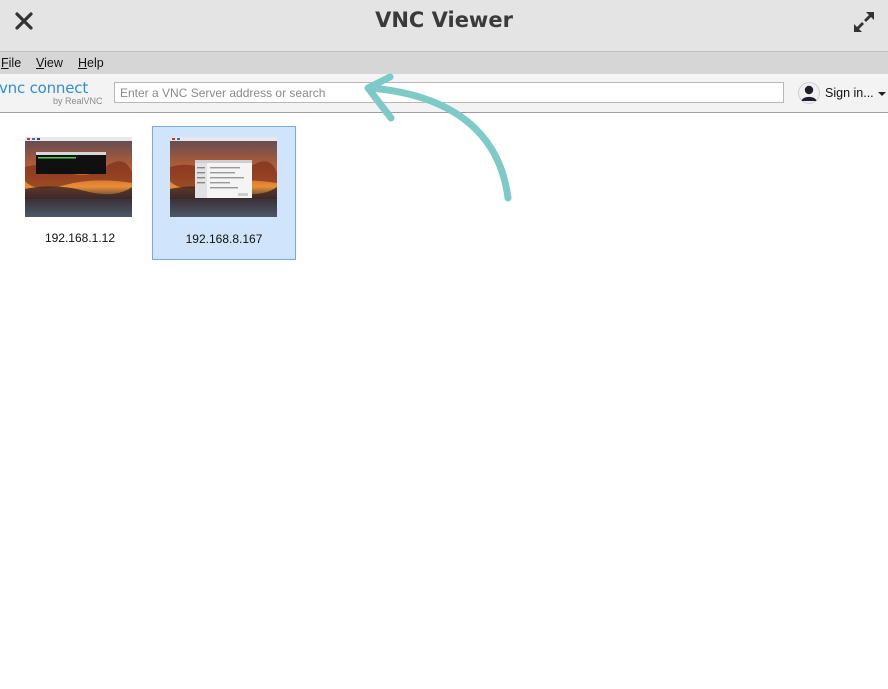 Image resolution: width=888 pixels, height=689 pixels. Describe the element at coordinates (809, 93) in the screenshot. I see `user-icon` at that location.